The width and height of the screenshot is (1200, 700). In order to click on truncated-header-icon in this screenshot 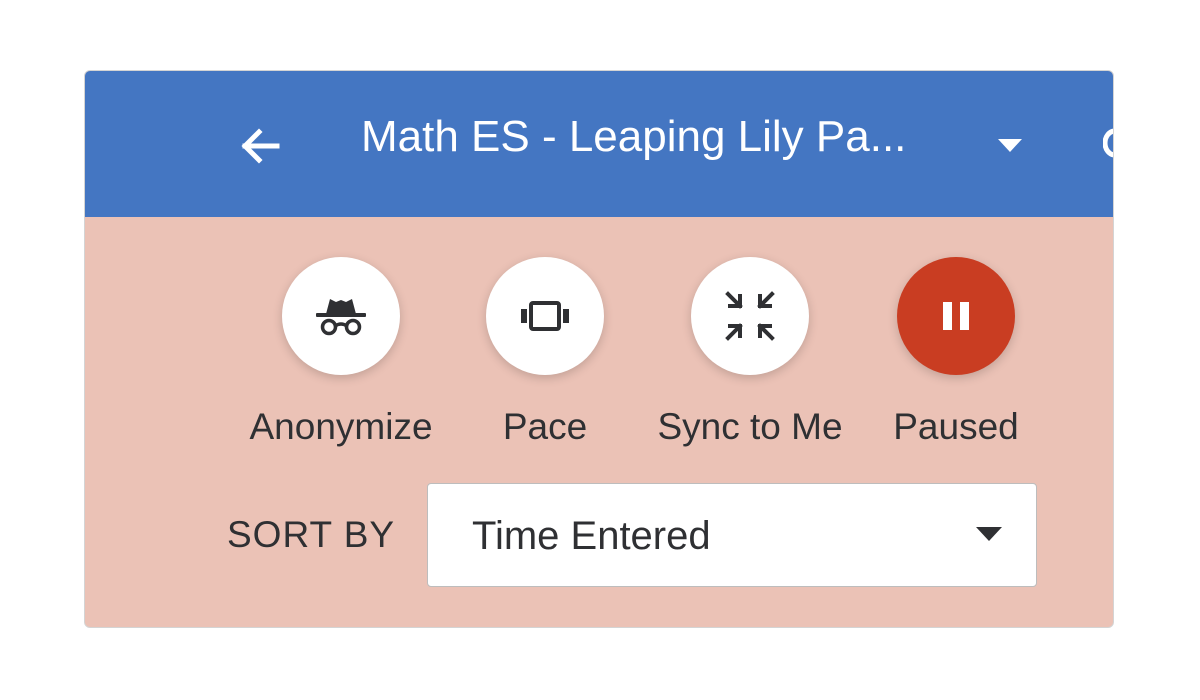, I will do `click(1107, 143)`.